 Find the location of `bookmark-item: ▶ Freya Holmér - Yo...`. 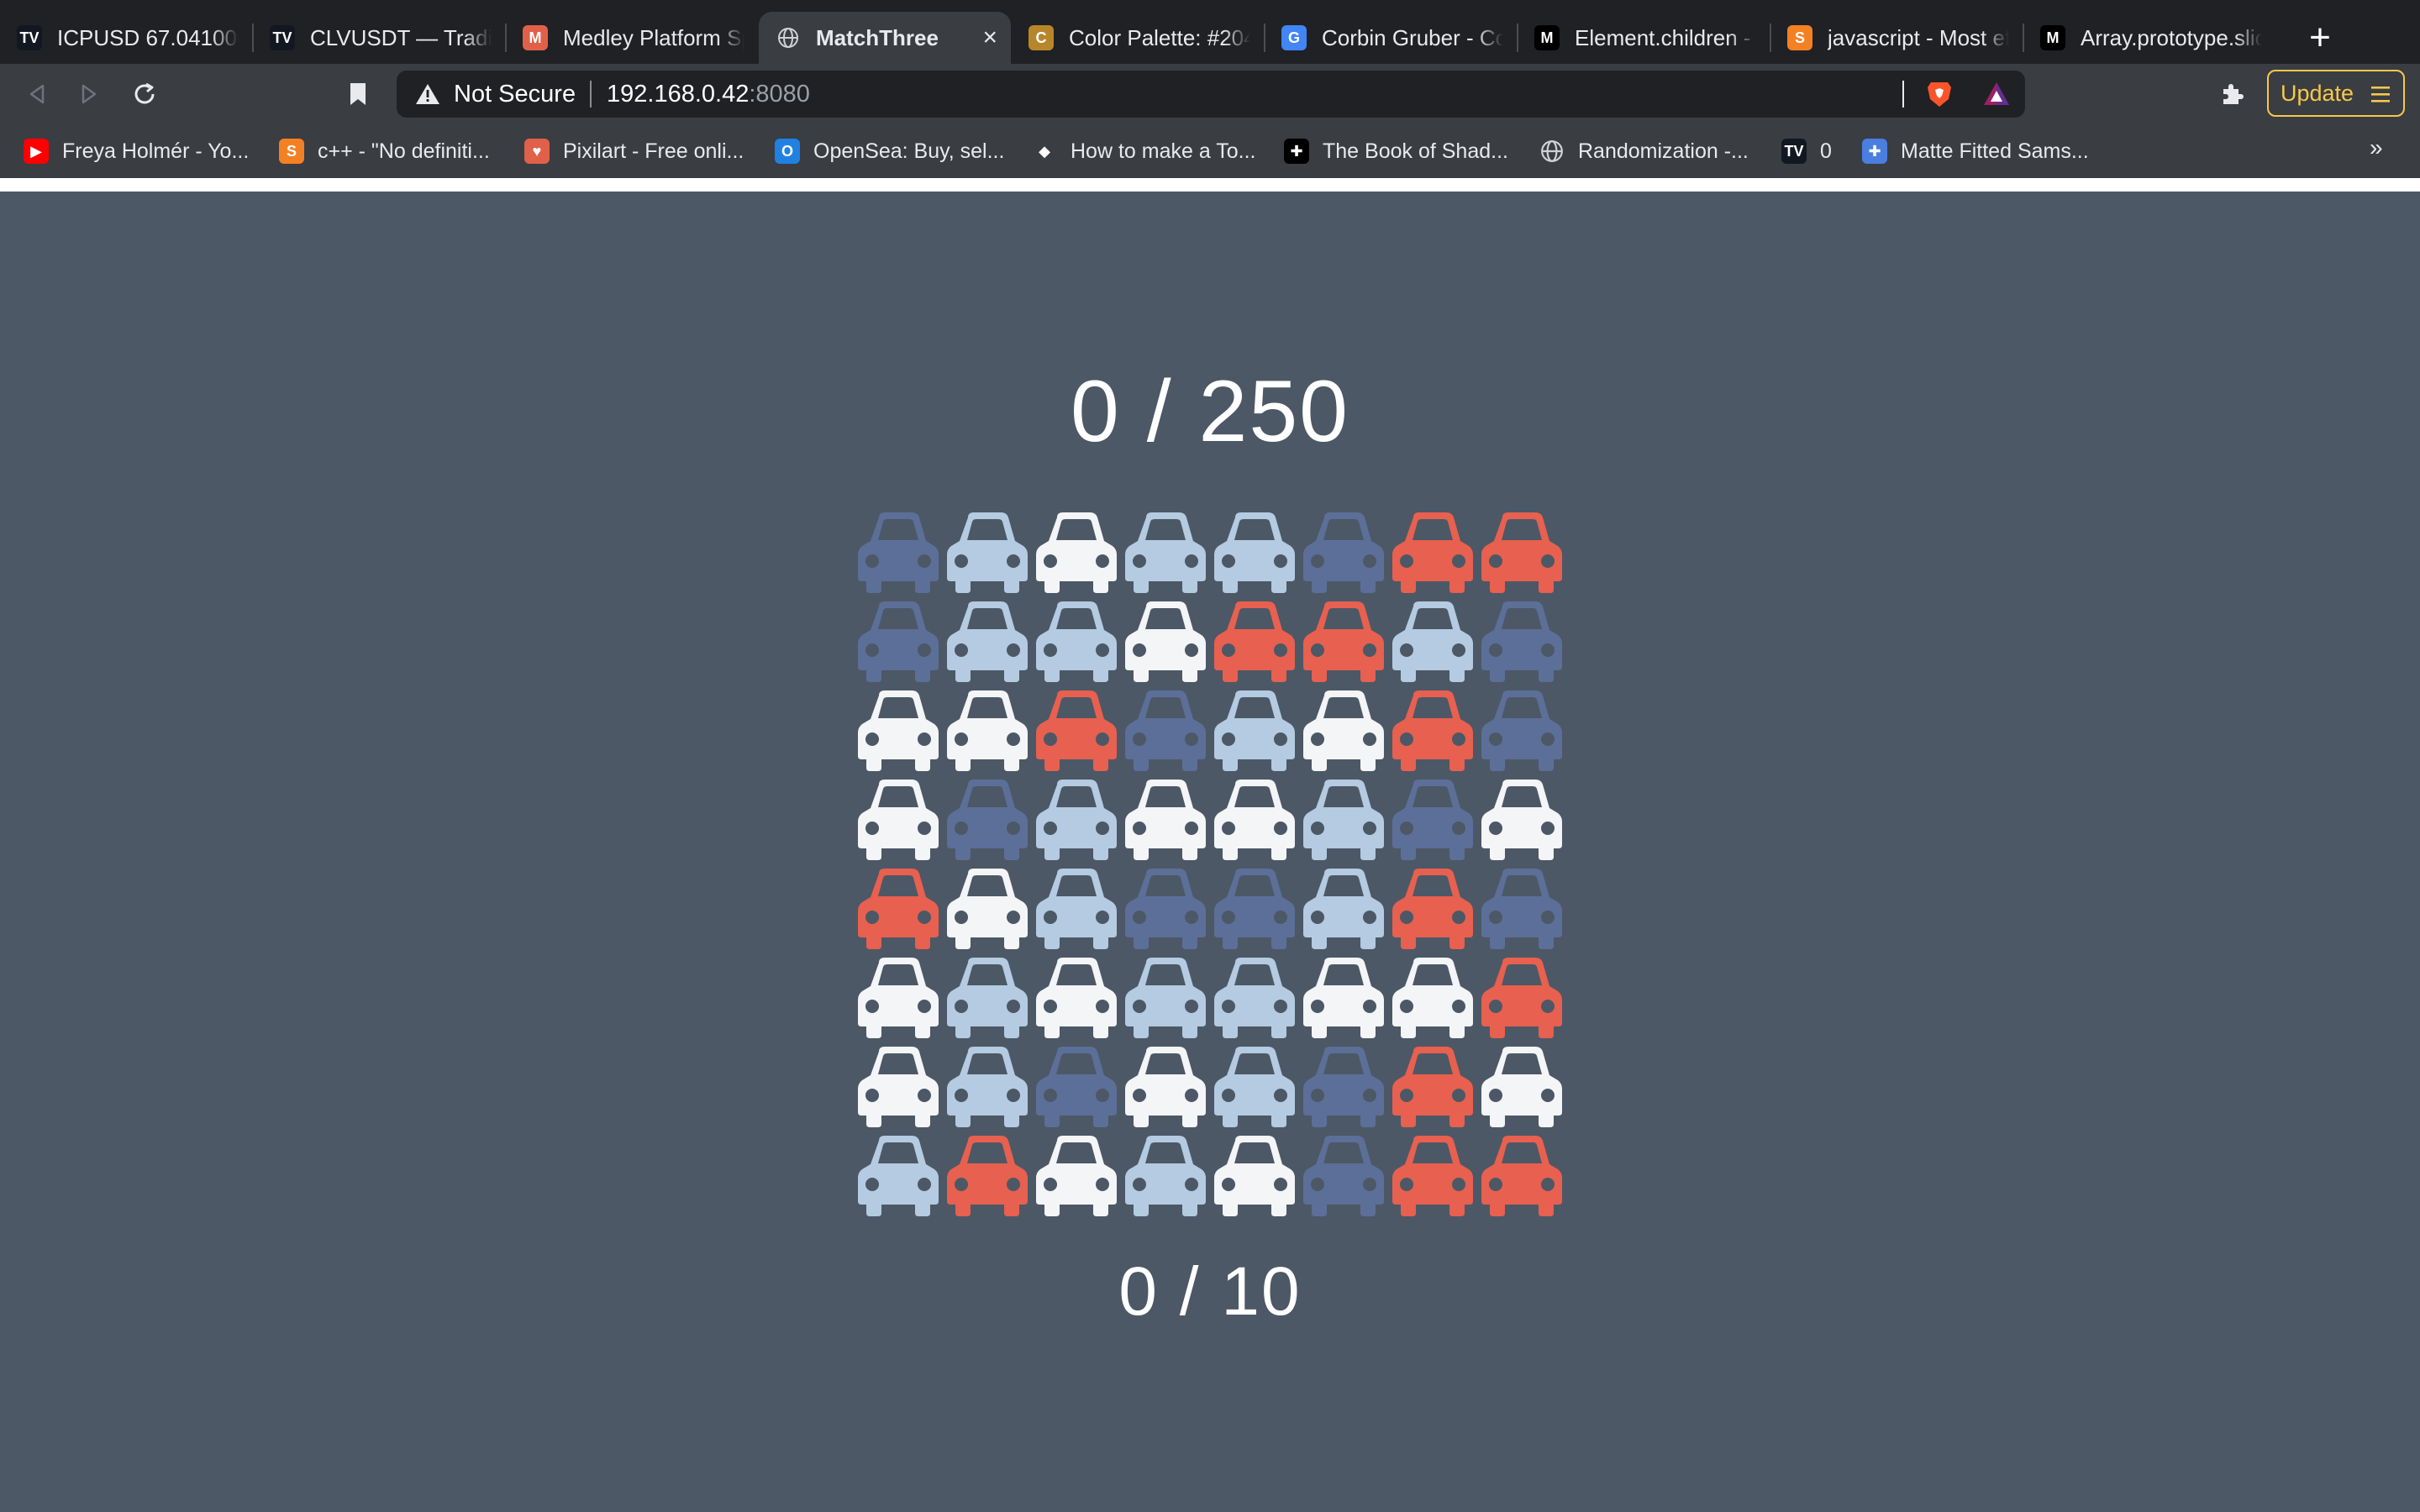

bookmark-item: ▶ Freya Holmér - Yo... is located at coordinates (136, 151).